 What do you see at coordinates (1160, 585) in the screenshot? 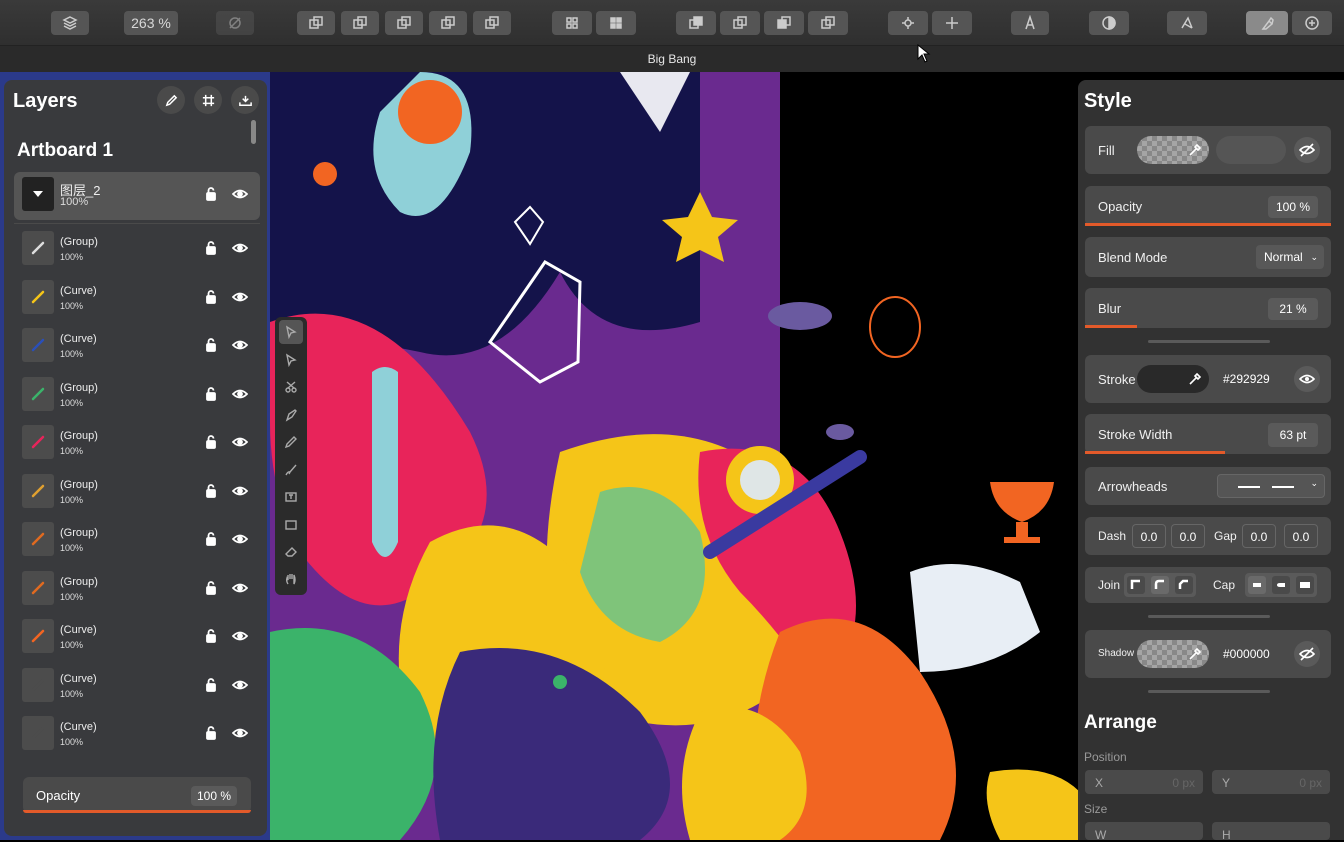
I see `round-join-button` at bounding box center [1160, 585].